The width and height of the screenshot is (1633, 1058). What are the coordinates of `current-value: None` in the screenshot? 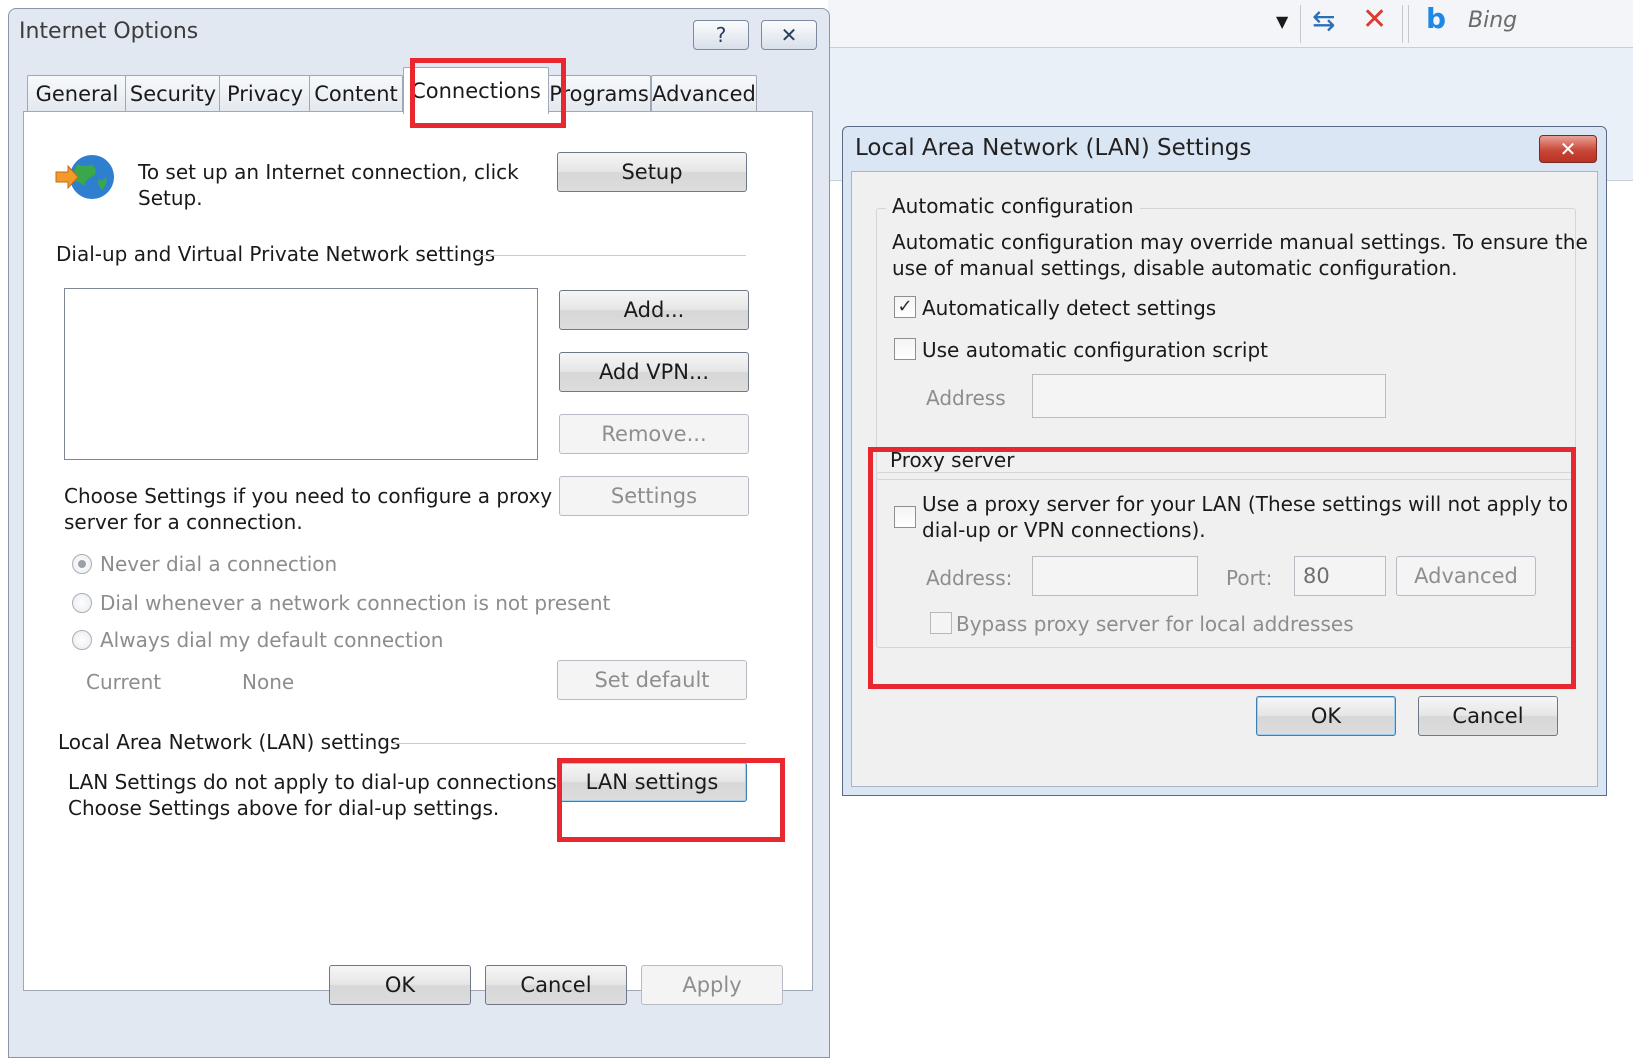 It's located at (268, 682).